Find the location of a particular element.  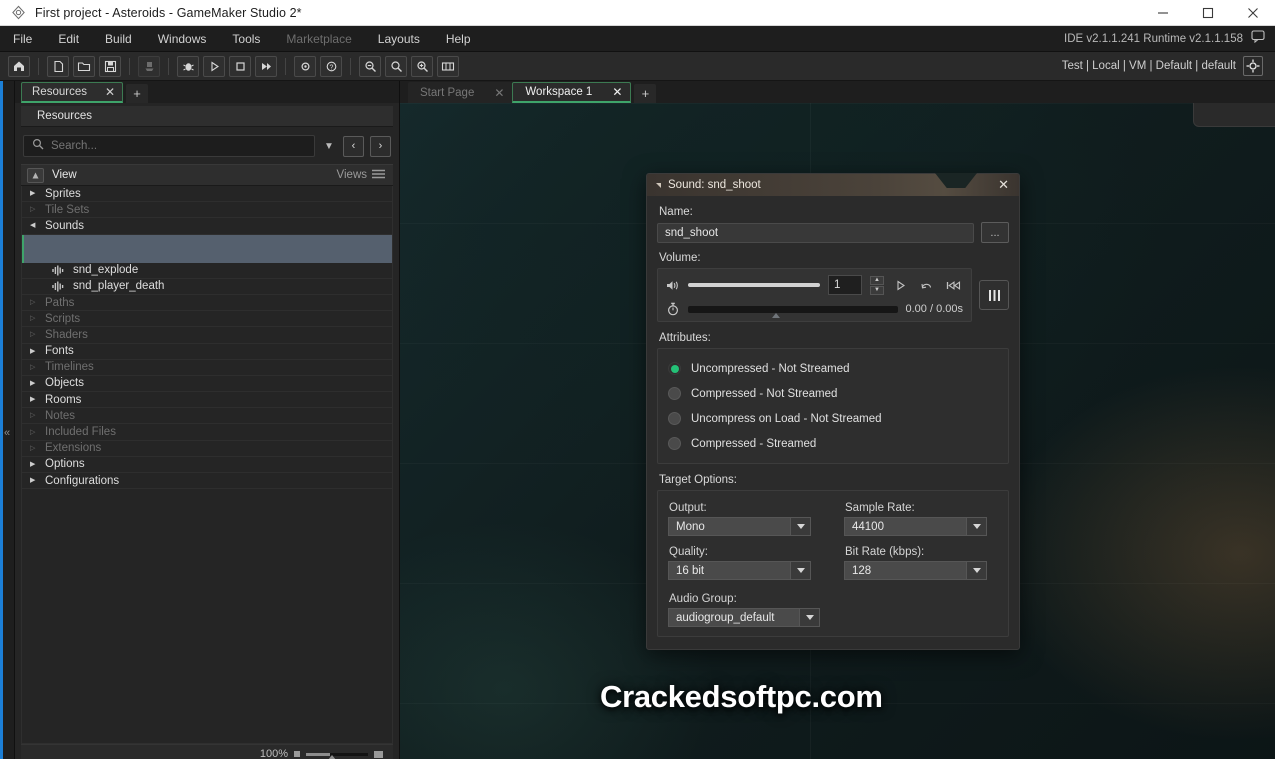

tree-item-configurations: ▶ Configurations is located at coordinates (207, 481).